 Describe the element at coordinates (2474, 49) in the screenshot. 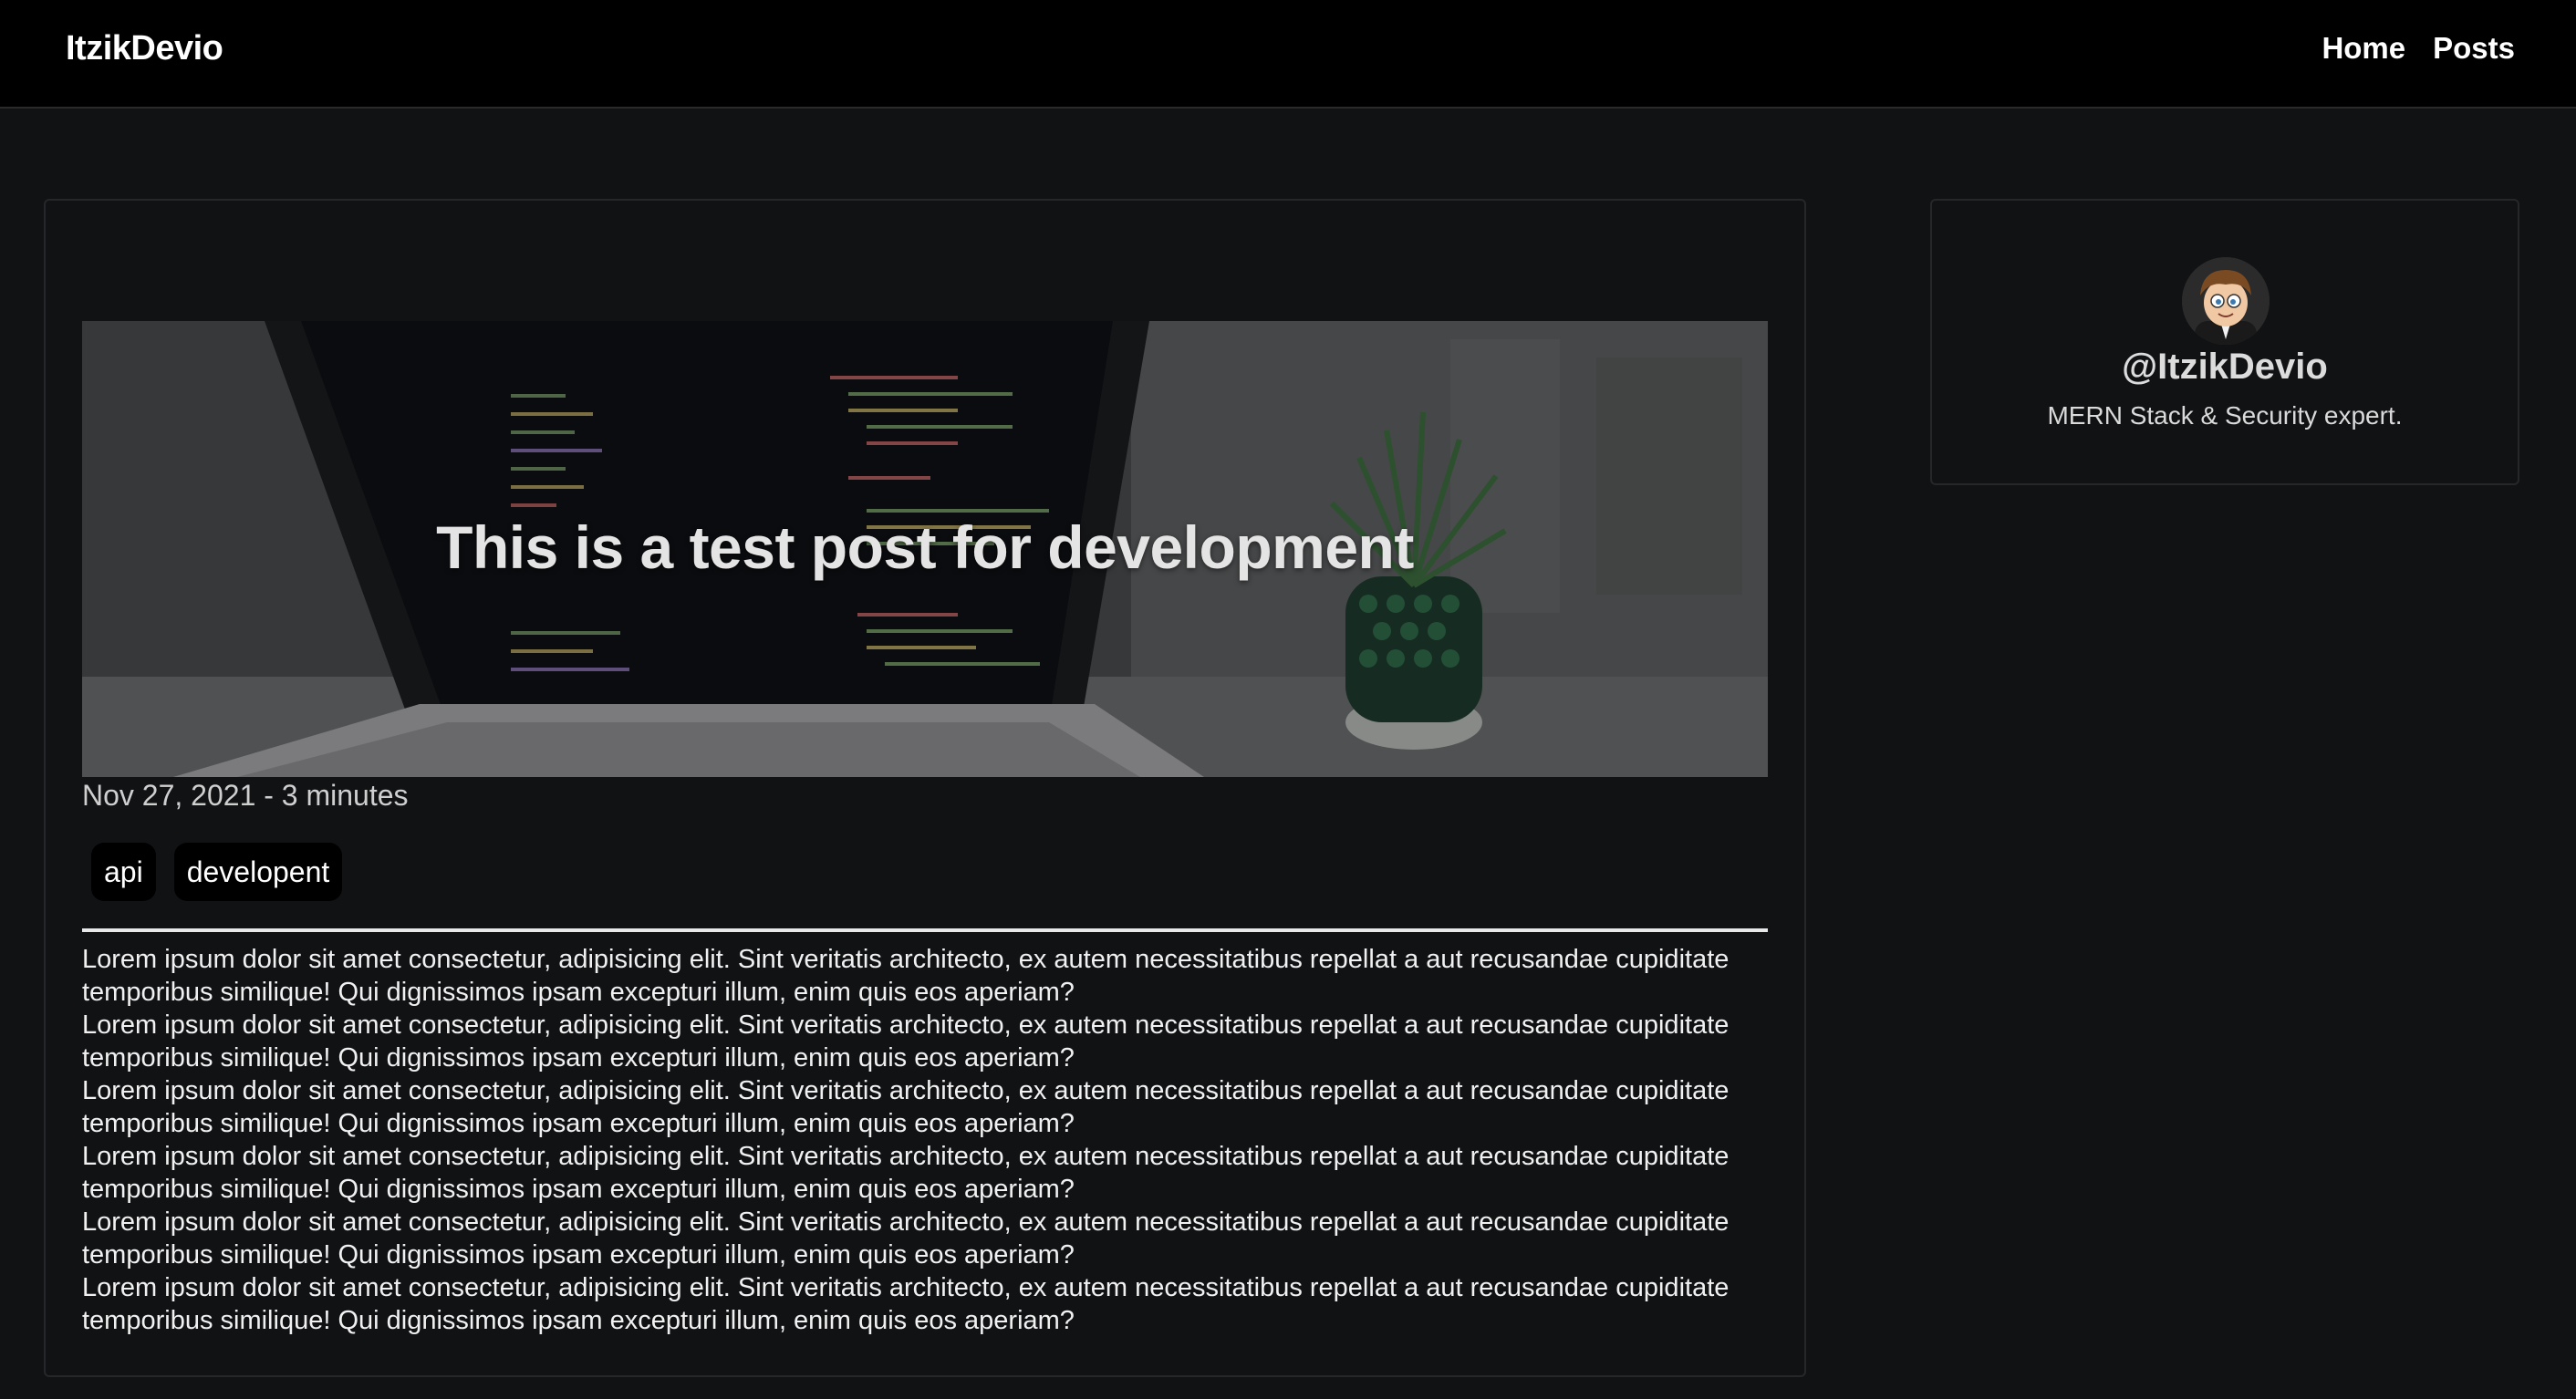

I see `nav-link-posts: Posts` at that location.